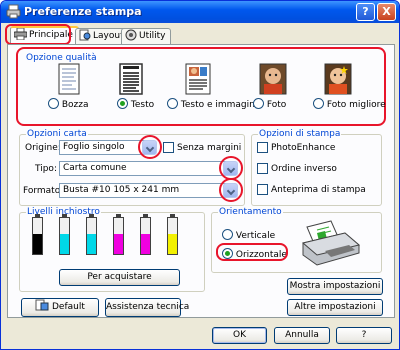 The width and height of the screenshot is (400, 350). Describe the element at coordinates (304, 169) in the screenshot. I see `reverse-order-label: Ordine inverso` at that location.